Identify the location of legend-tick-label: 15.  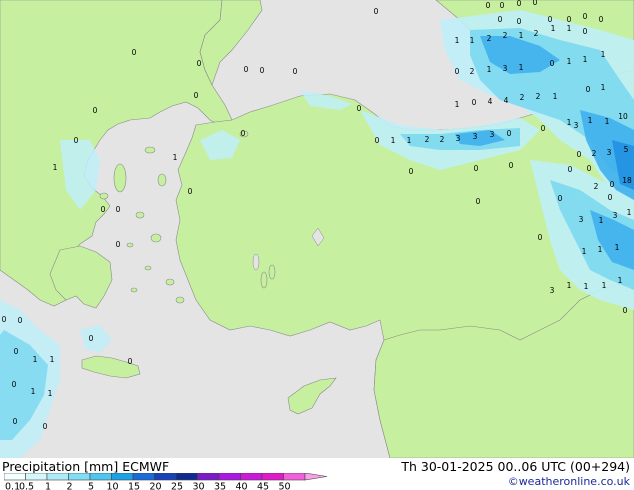
(134, 486).